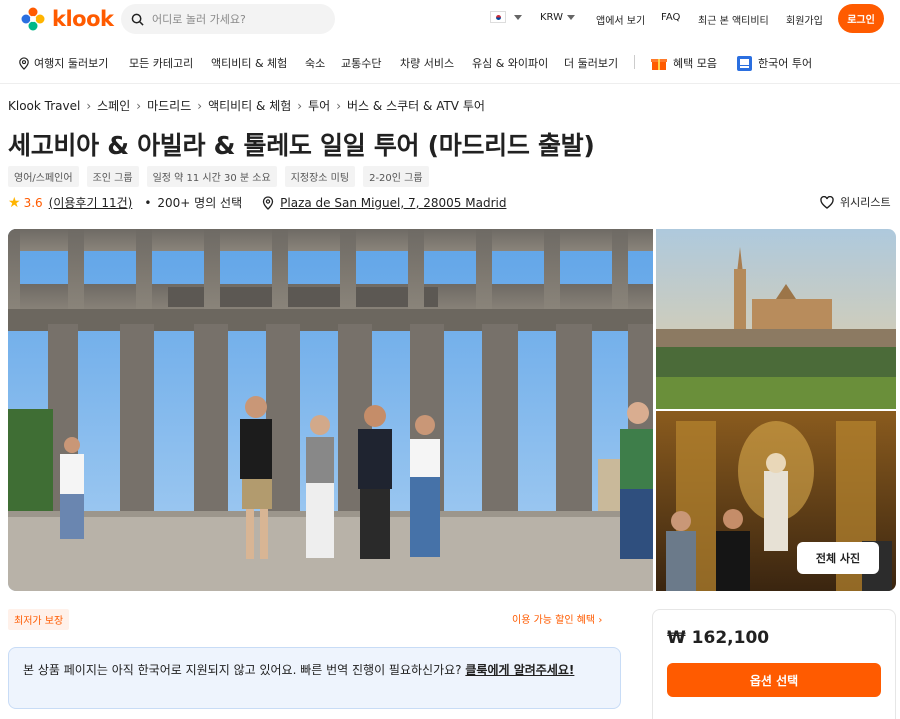 This screenshot has height=719, width=900. I want to click on breadcrumb-item: 마드리드, so click(169, 105).